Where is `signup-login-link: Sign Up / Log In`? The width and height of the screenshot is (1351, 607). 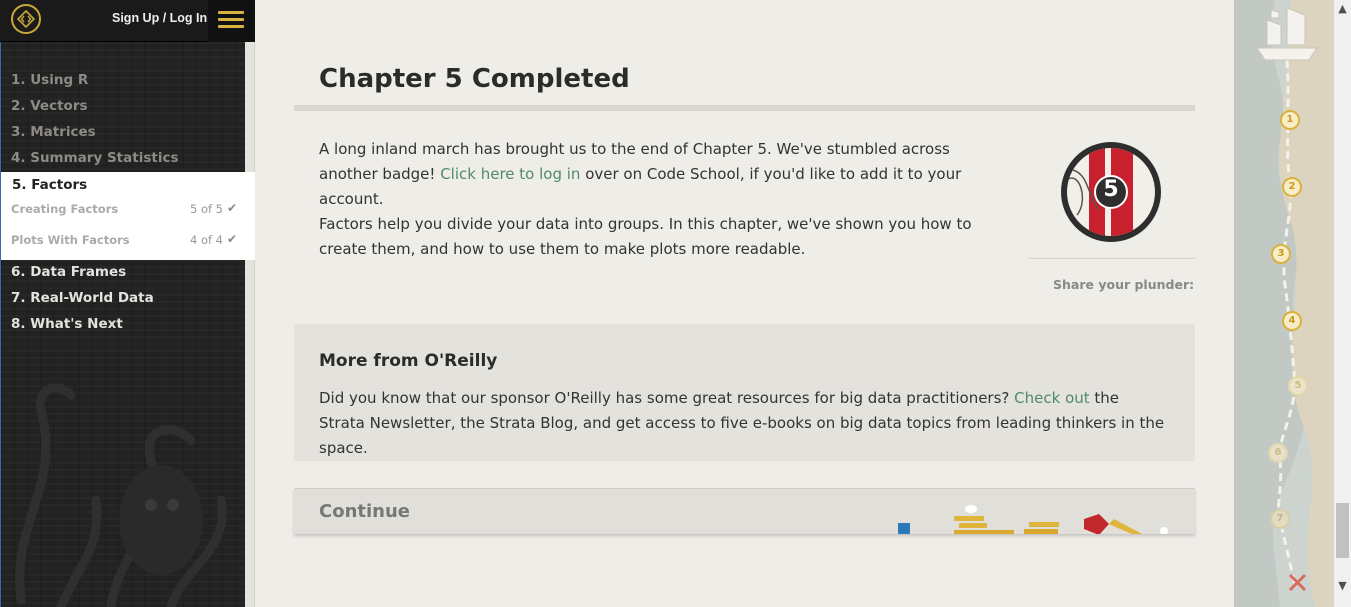
signup-login-link: Sign Up / Log In is located at coordinates (159, 18).